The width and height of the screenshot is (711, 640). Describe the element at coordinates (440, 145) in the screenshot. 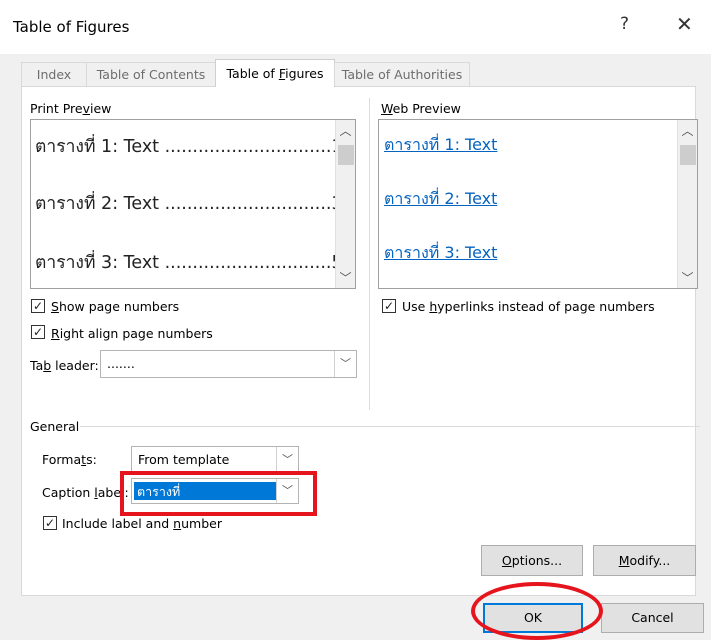

I see `web-preview-link: ตารางที่ 1: Text` at that location.